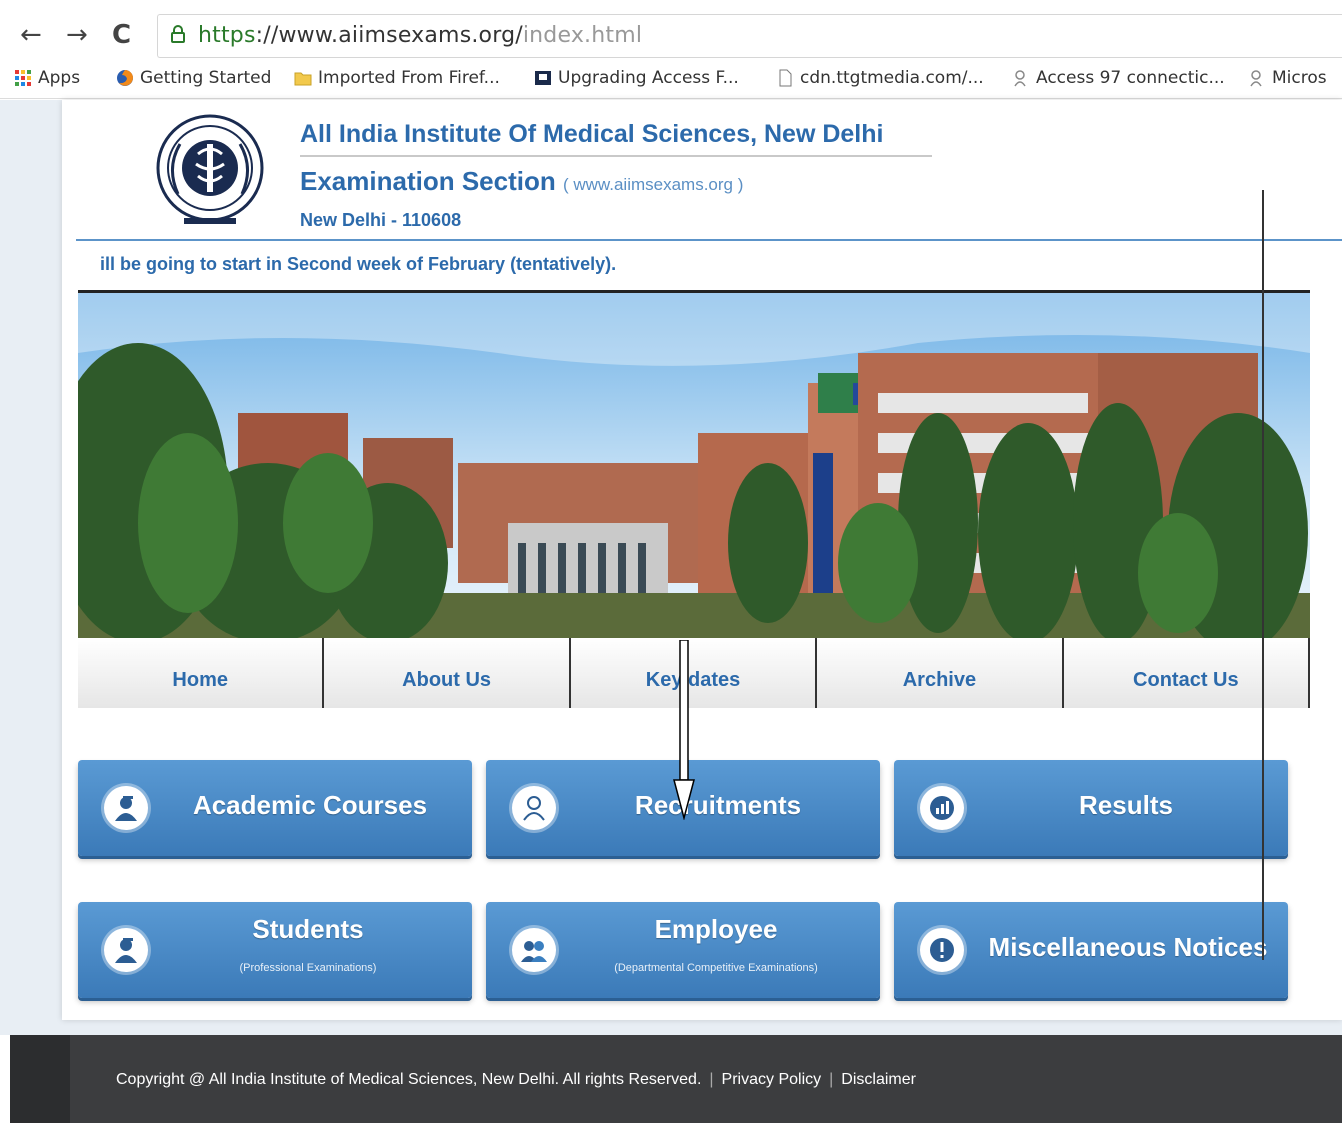 This screenshot has height=1123, width=1342. What do you see at coordinates (716, 968) in the screenshot?
I see `employee-sublabel: (Departmental Competitive Examinations)` at bounding box center [716, 968].